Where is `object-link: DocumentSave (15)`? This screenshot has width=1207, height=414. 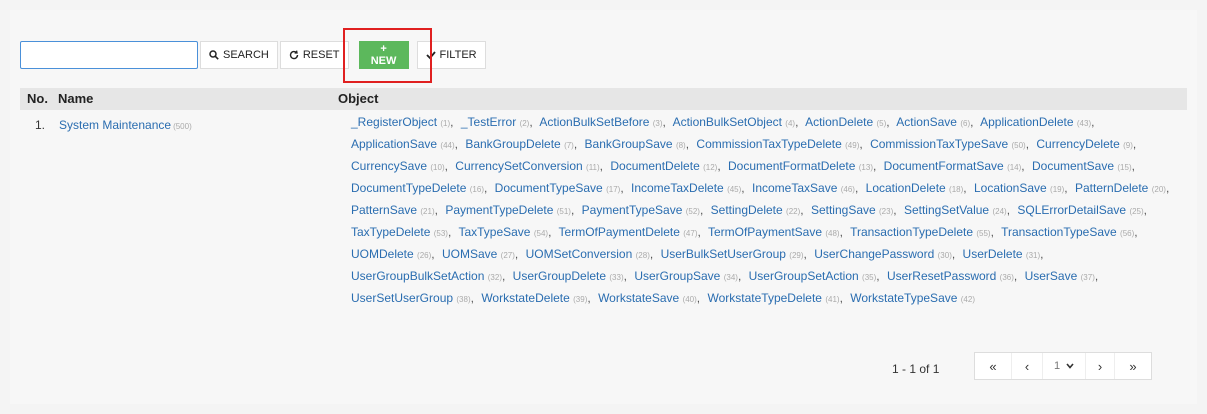
object-link: DocumentSave (15) is located at coordinates (1082, 166).